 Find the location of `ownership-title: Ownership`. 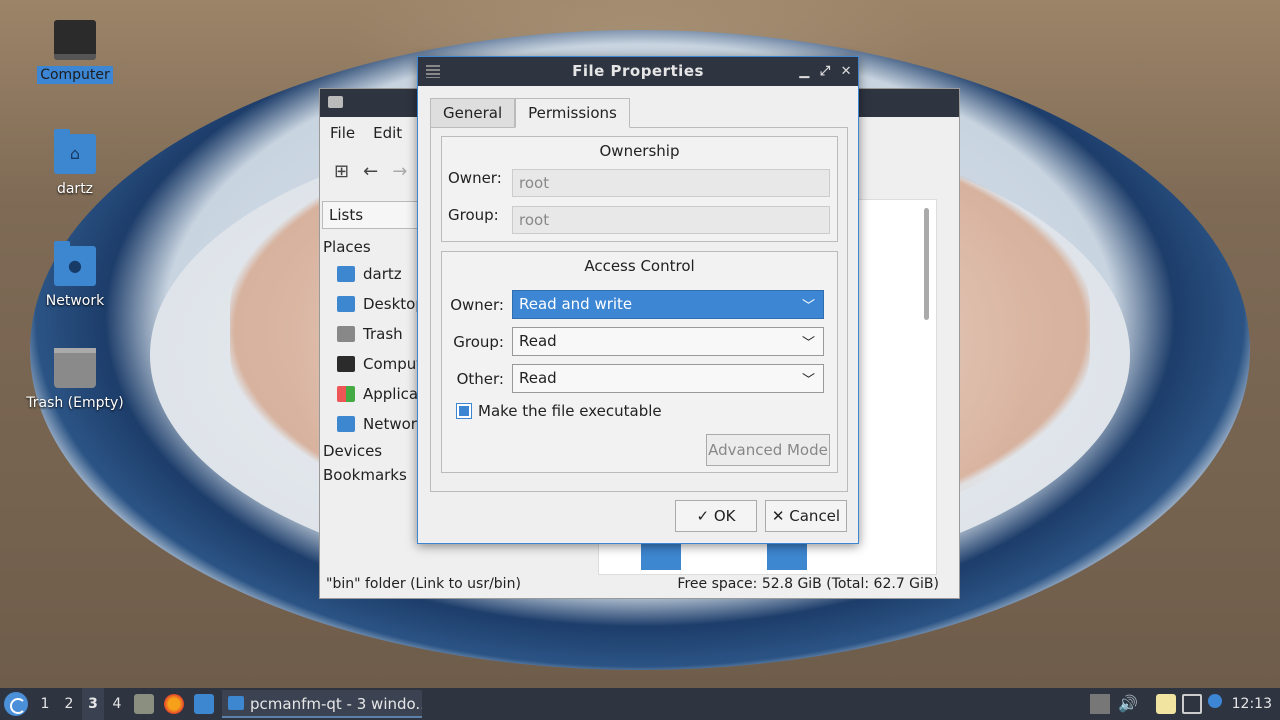

ownership-title: Ownership is located at coordinates (639, 151).